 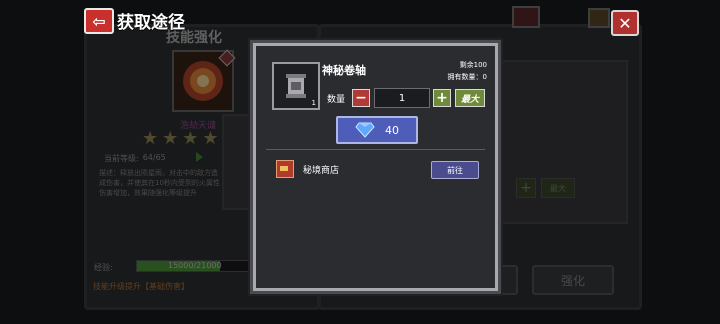 I want to click on increase-button: +, so click(x=442, y=98).